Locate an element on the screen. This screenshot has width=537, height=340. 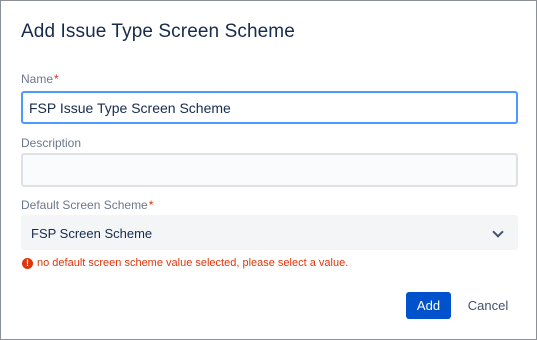
error-icon: ! is located at coordinates (27, 263).